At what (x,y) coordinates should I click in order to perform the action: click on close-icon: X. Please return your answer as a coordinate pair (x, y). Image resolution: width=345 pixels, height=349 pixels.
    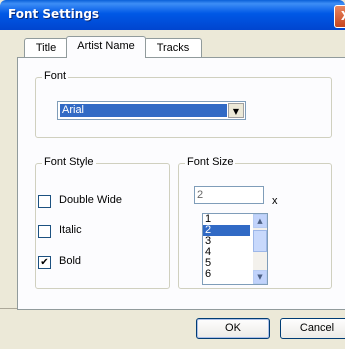
    Looking at the image, I should click on (339, 16).